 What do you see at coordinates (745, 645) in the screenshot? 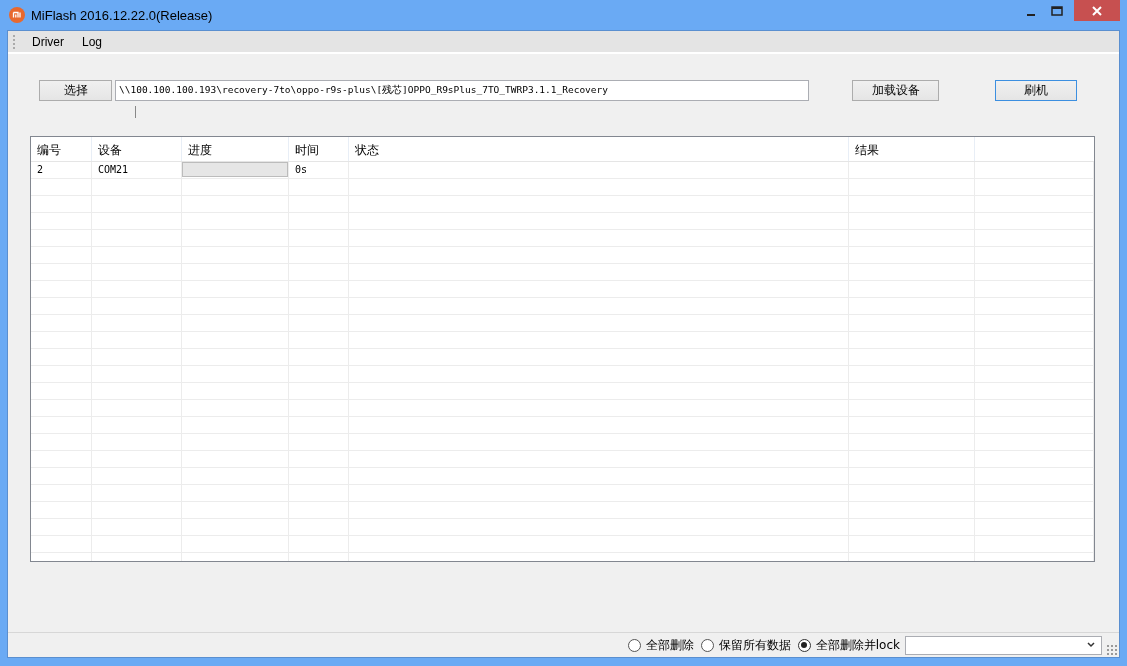
I see `radio-option: 保留所有数据` at bounding box center [745, 645].